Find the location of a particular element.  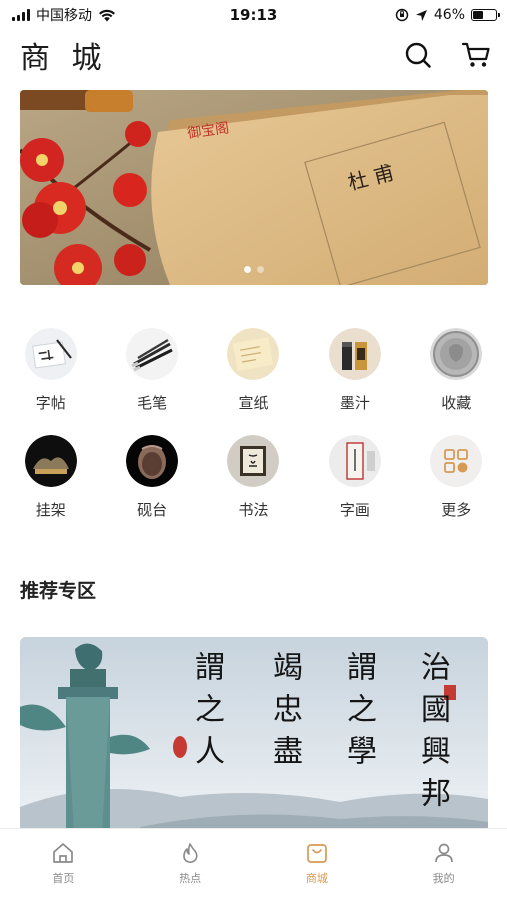

category-label: 字帖 is located at coordinates (50, 403).